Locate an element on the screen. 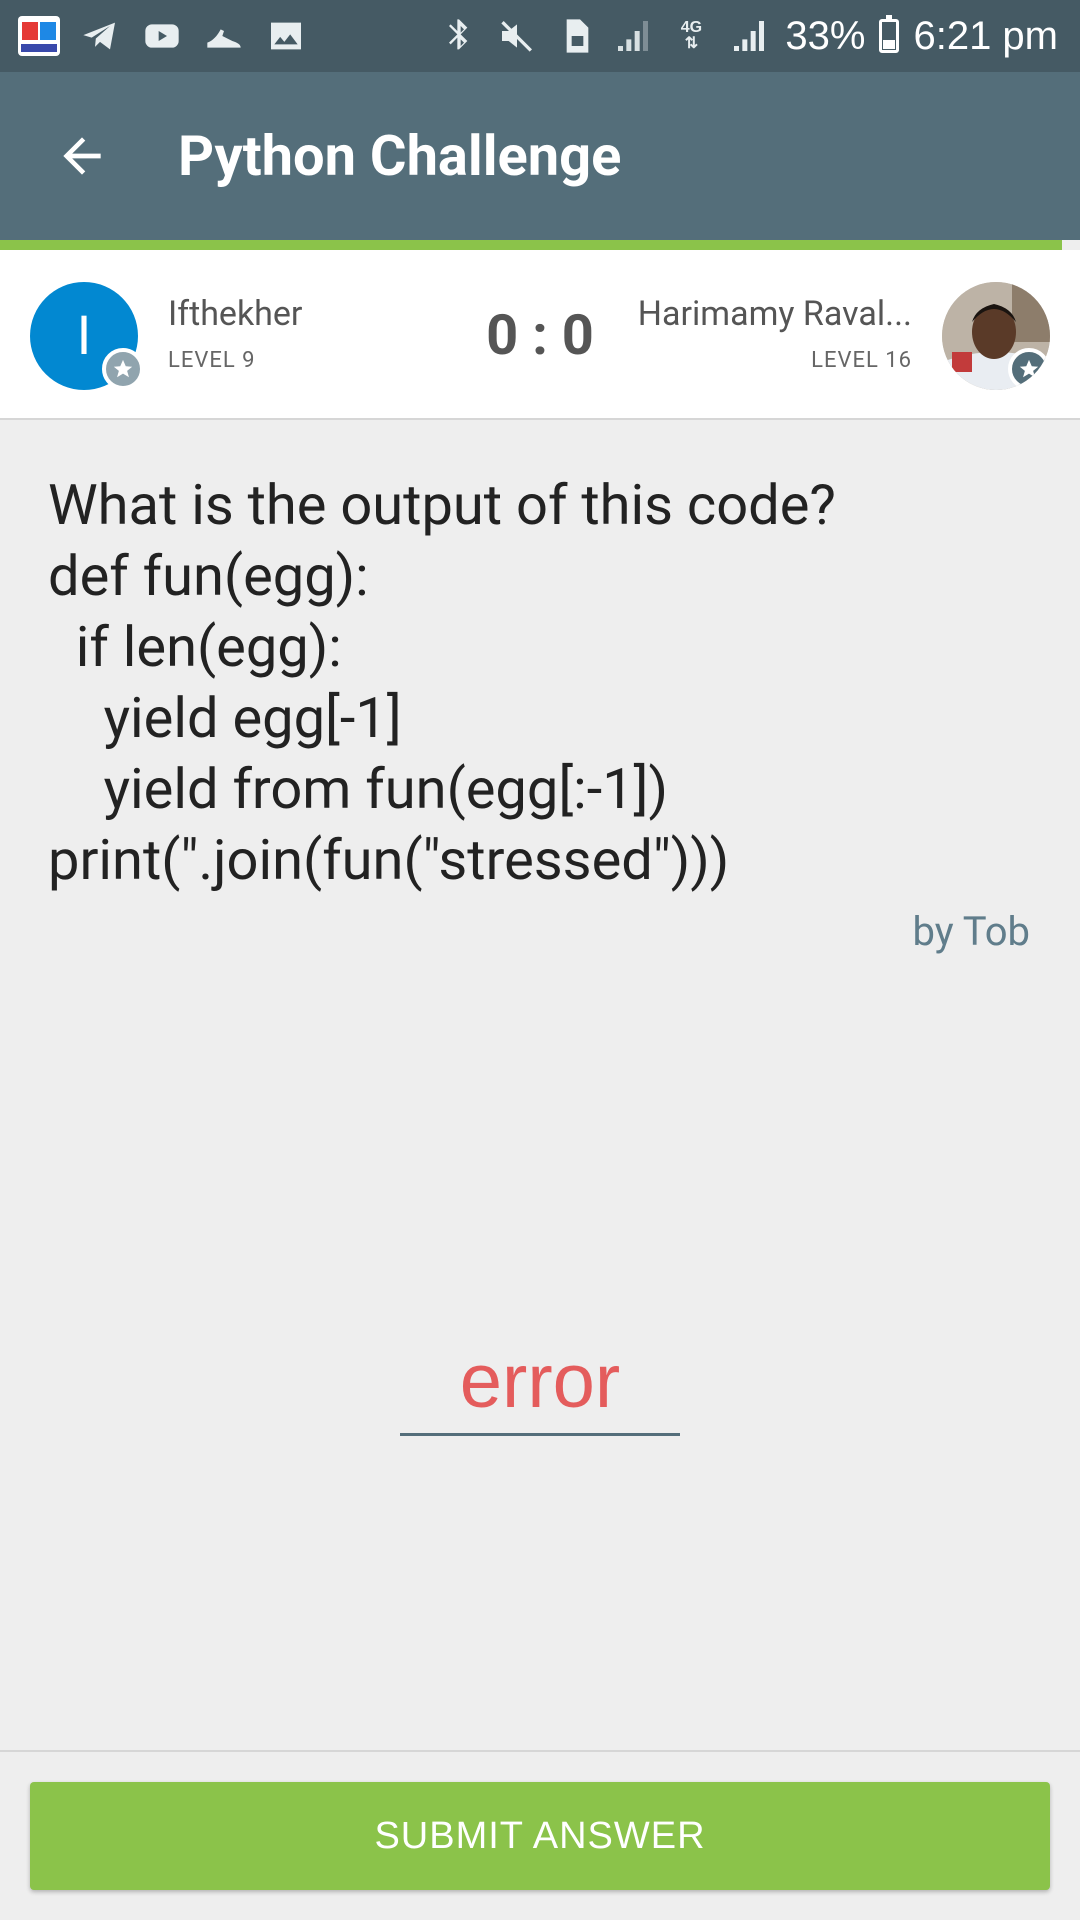 Image resolution: width=1080 pixels, height=1920 pixels. arrow-left-icon is located at coordinates (82, 156).